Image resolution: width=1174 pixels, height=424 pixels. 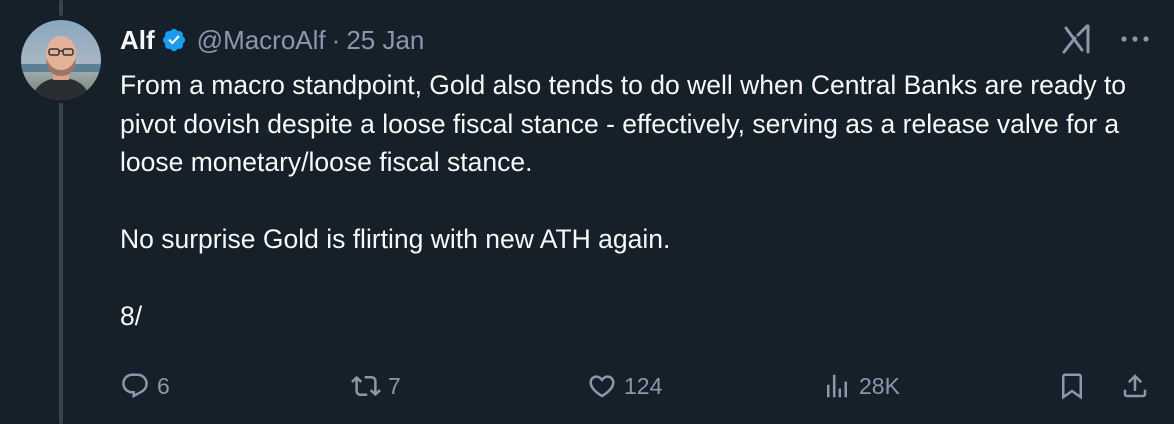 What do you see at coordinates (643, 385) in the screenshot?
I see `like-count: 124` at bounding box center [643, 385].